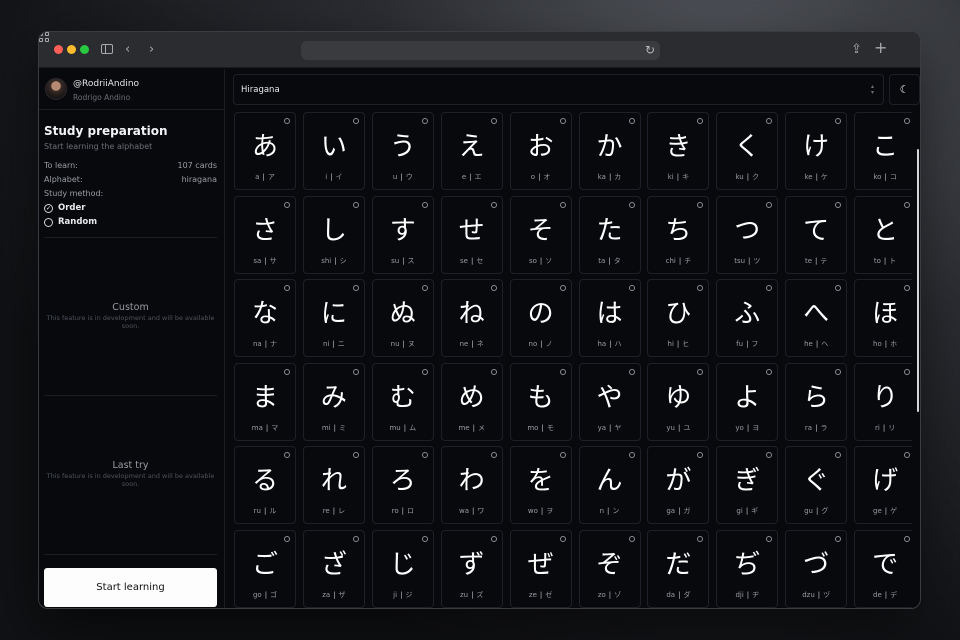  What do you see at coordinates (107, 49) in the screenshot?
I see `sidebar-toggle-icon` at bounding box center [107, 49].